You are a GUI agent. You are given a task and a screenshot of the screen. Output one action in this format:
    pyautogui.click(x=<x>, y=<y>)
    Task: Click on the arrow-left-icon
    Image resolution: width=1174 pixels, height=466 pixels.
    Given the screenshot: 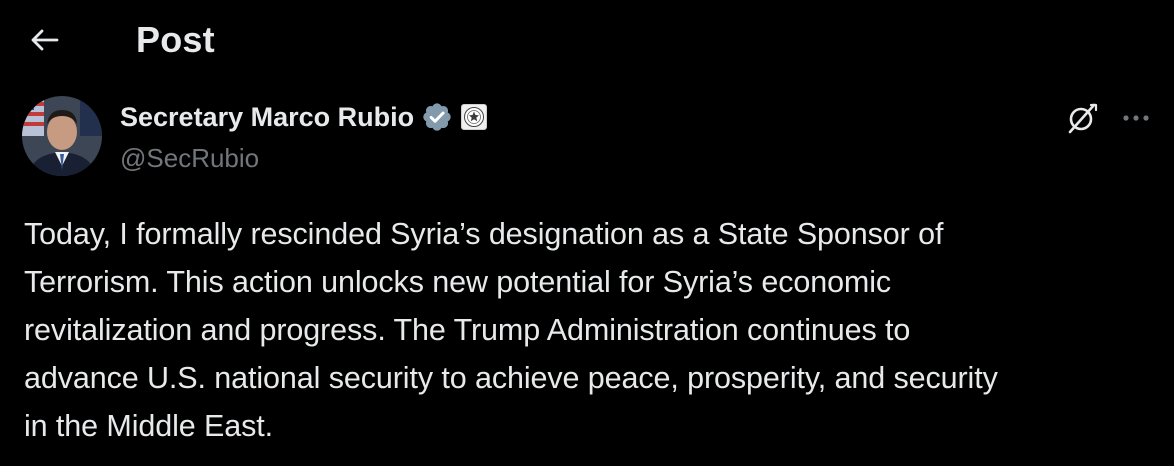 What is the action you would take?
    pyautogui.click(x=45, y=40)
    